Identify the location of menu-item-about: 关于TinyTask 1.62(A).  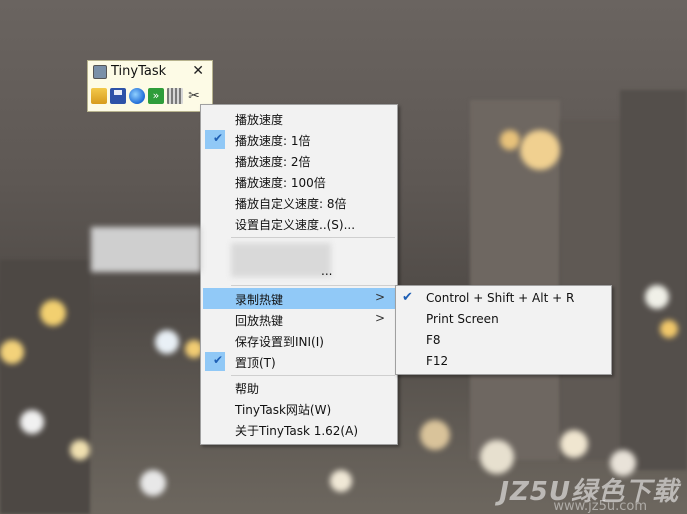
(299, 429).